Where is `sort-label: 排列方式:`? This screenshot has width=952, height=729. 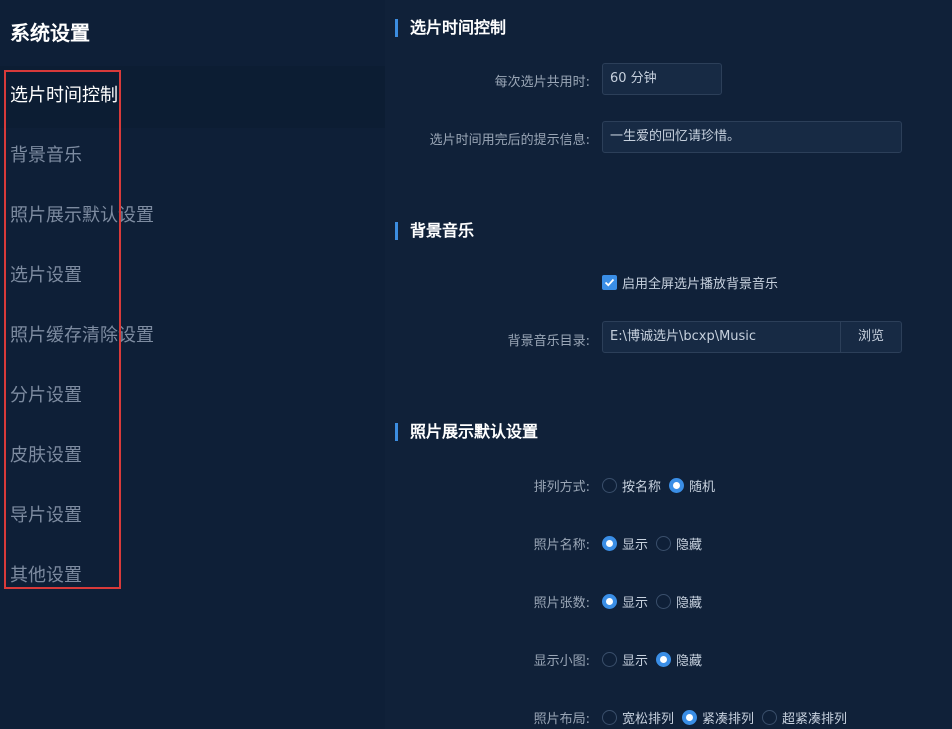
sort-label: 排列方式: is located at coordinates (561, 487).